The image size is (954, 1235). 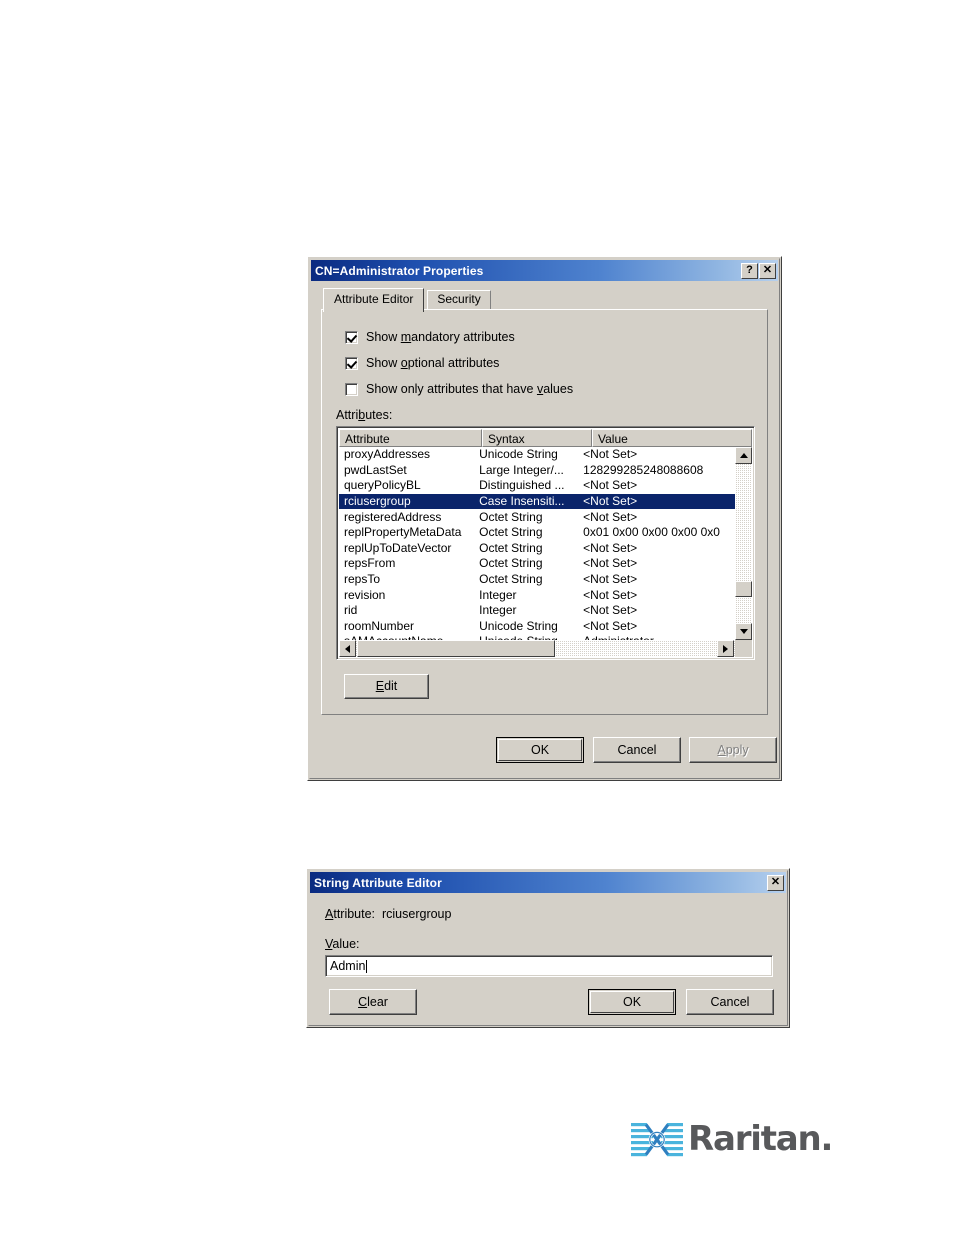 I want to click on apply-button: Apply, so click(x=733, y=750).